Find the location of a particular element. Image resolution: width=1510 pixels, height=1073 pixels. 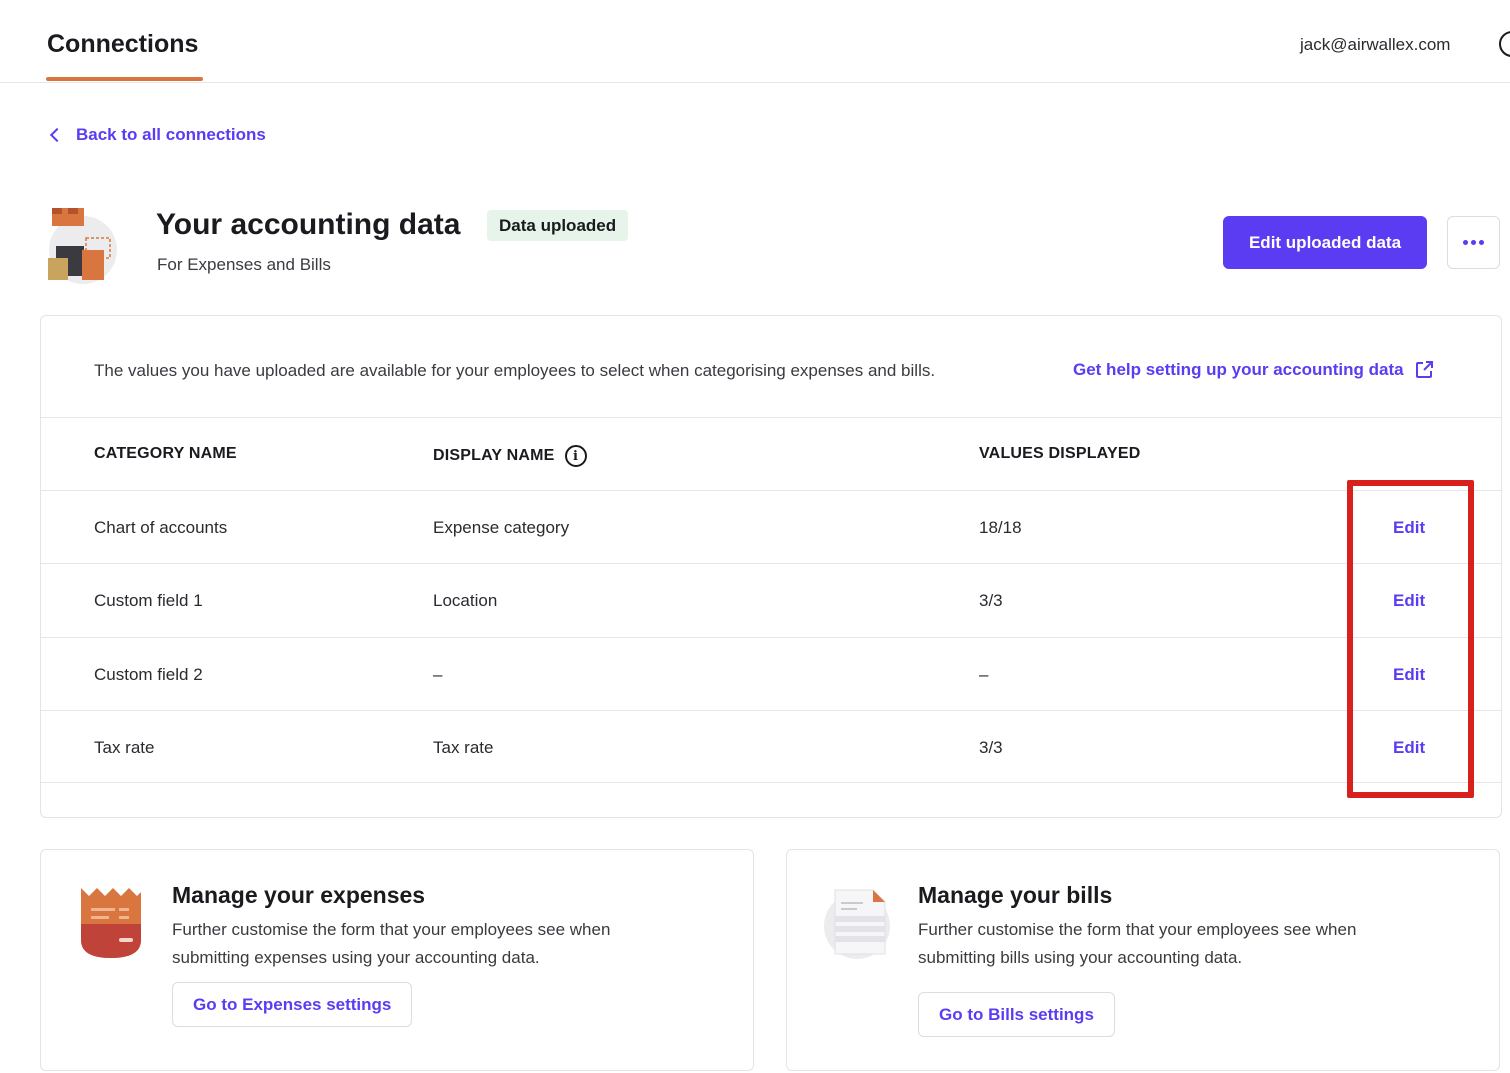

active-tab-indicator is located at coordinates (124, 79).